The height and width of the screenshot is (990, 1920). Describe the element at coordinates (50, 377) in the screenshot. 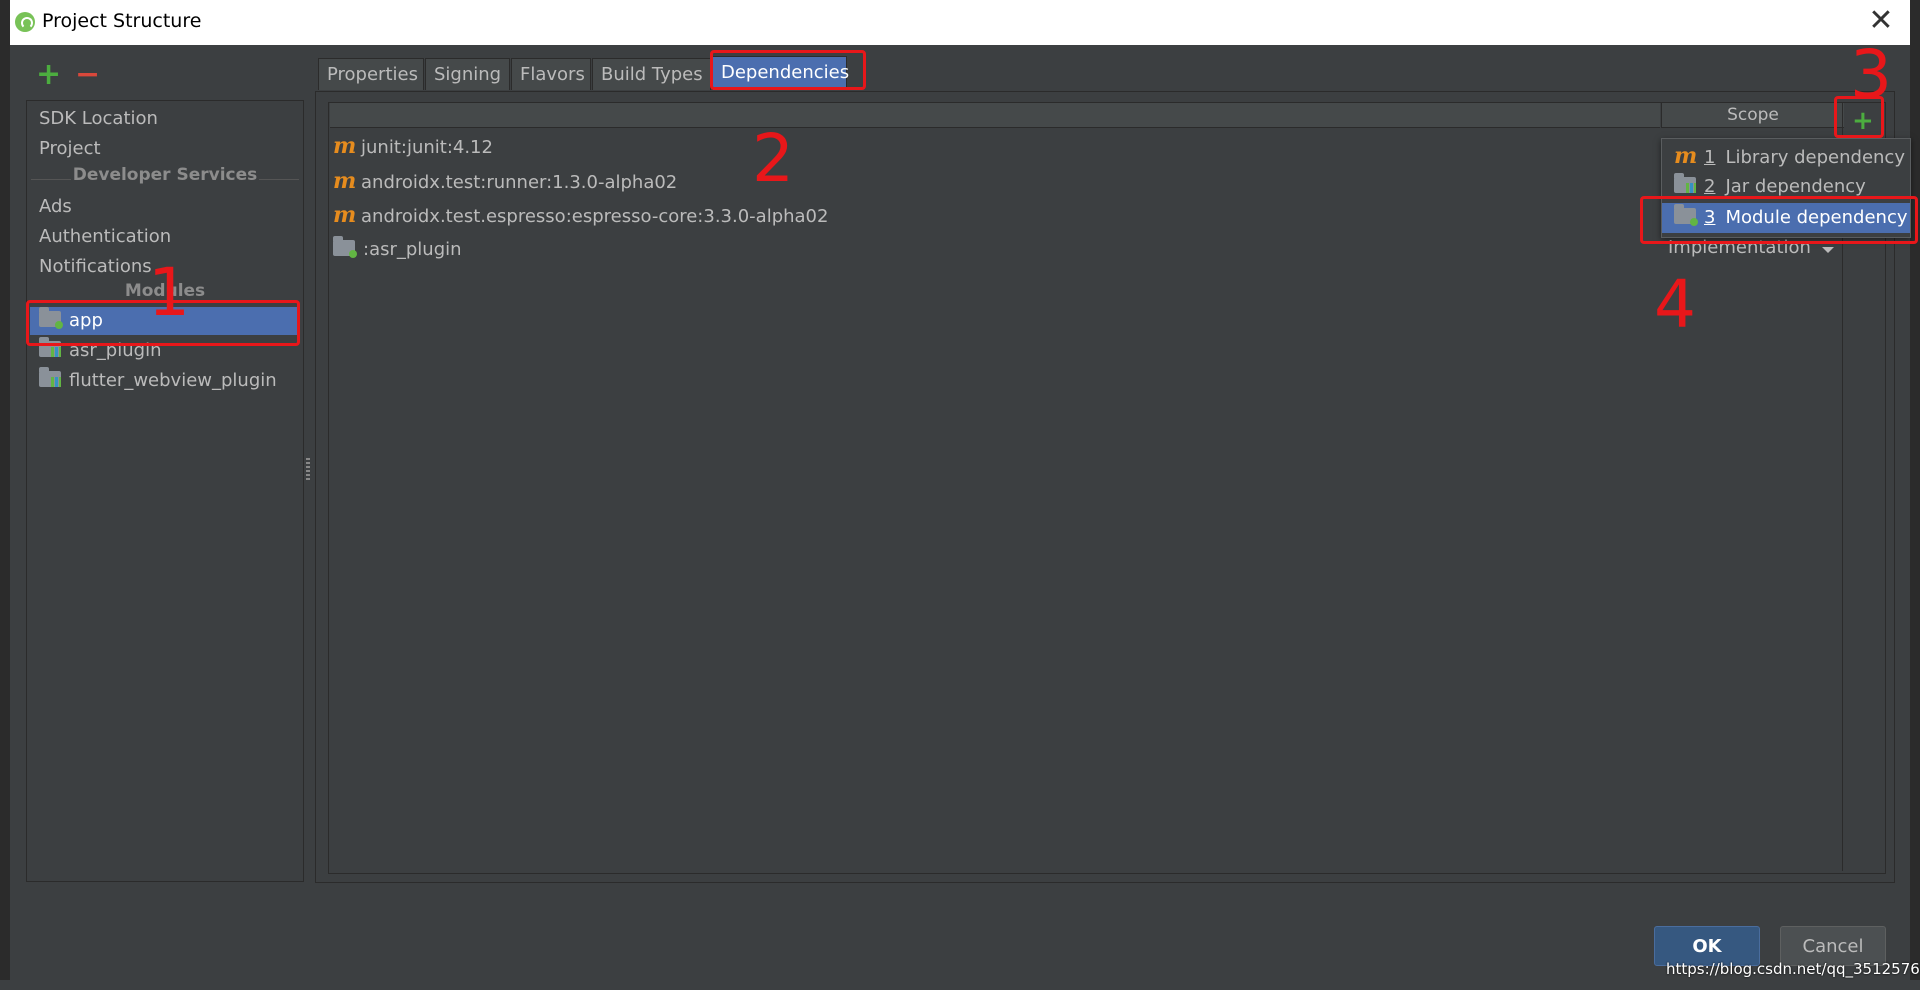

I see `library-module-icon` at that location.